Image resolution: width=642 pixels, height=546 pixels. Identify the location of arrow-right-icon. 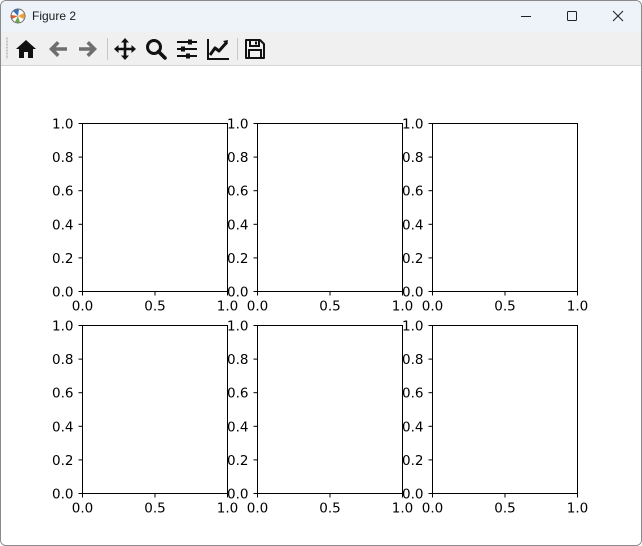
(88, 49).